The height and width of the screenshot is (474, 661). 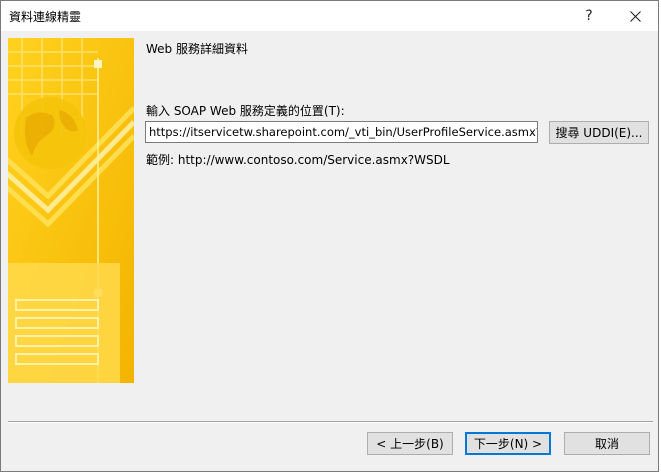 I want to click on url-prompt-label: 輸入 SOAP Web 服務定義的位置(T):, so click(x=245, y=111).